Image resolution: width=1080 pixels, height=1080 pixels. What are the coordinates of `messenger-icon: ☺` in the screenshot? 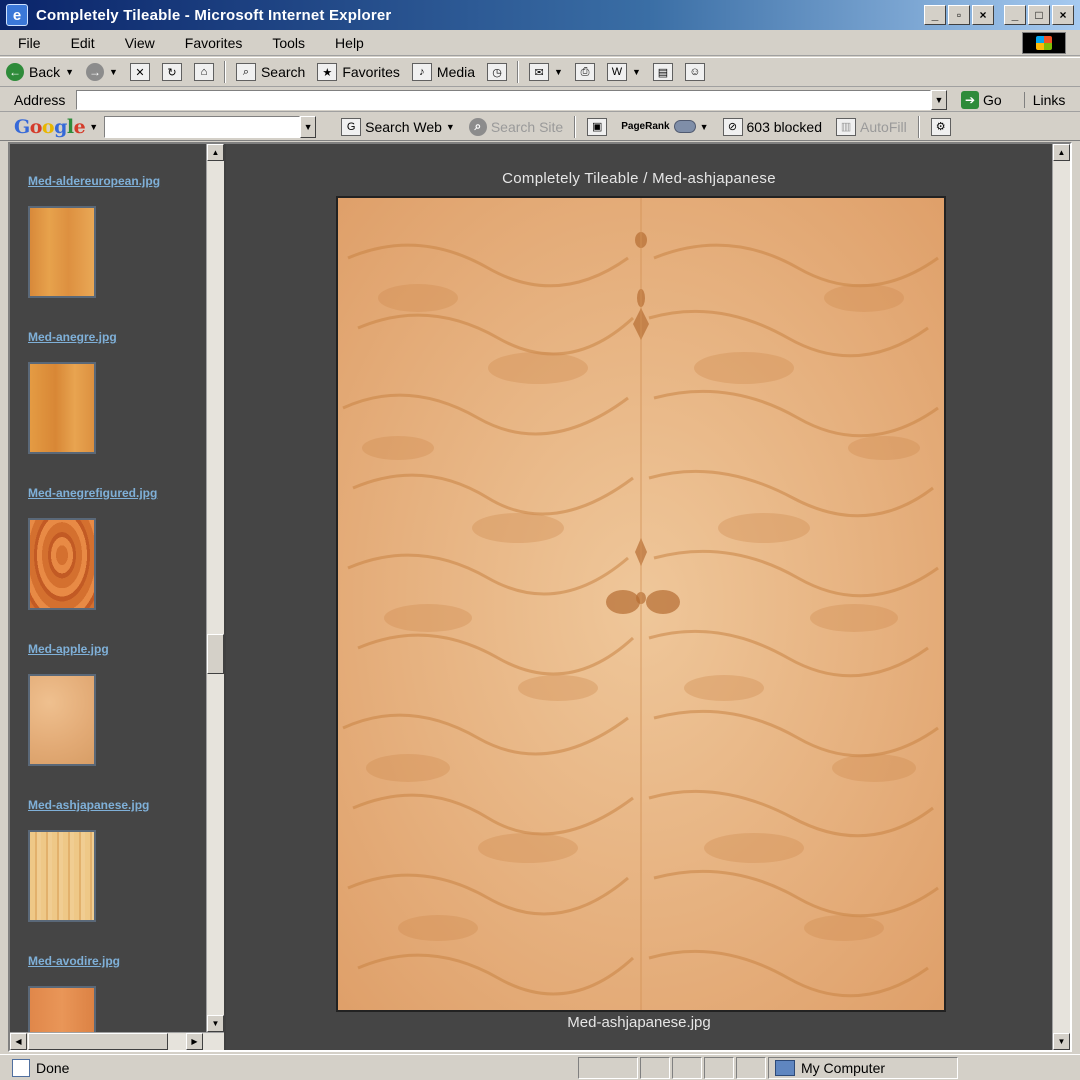 It's located at (694, 72).